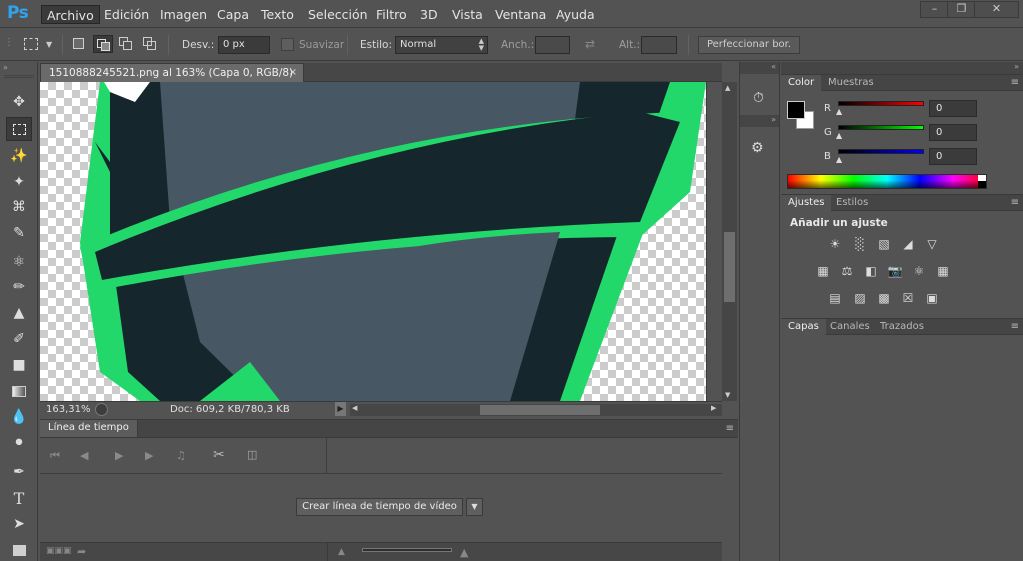  What do you see at coordinates (961, 9) in the screenshot?
I see `restore-icon: ❐` at bounding box center [961, 9].